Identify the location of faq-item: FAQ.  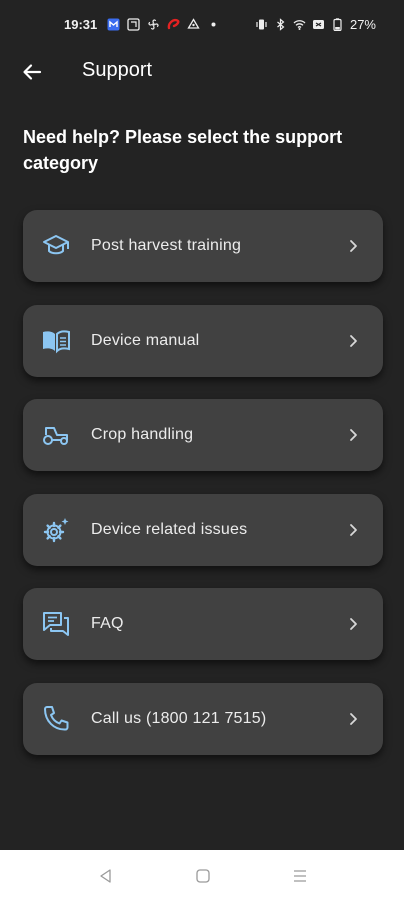
(203, 624).